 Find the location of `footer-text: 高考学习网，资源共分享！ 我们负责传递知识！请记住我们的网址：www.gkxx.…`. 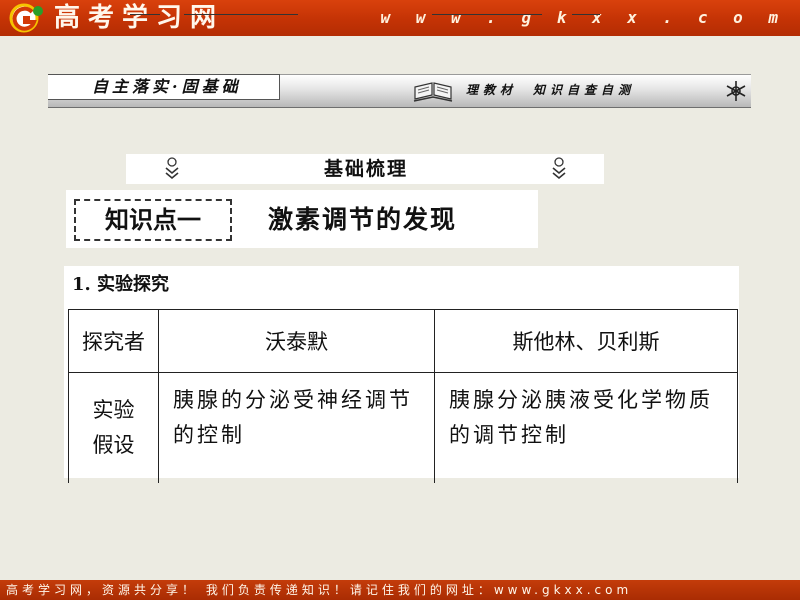

footer-text: 高考学习网，资源共分享！ 我们负责传递知识！请记住我们的网址：www.gkxx.… is located at coordinates (319, 590).